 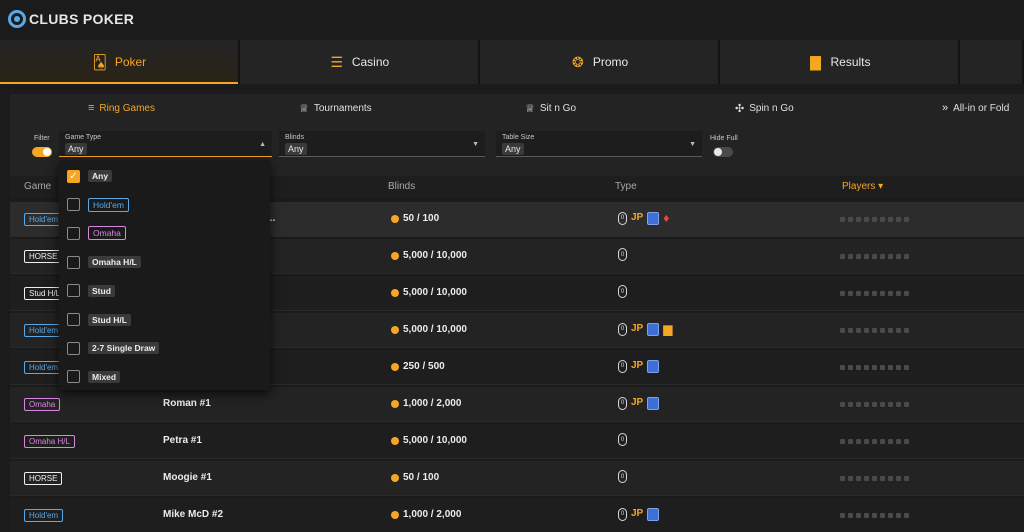 I want to click on dropdown-option: Omaha H/L, so click(x=104, y=262).